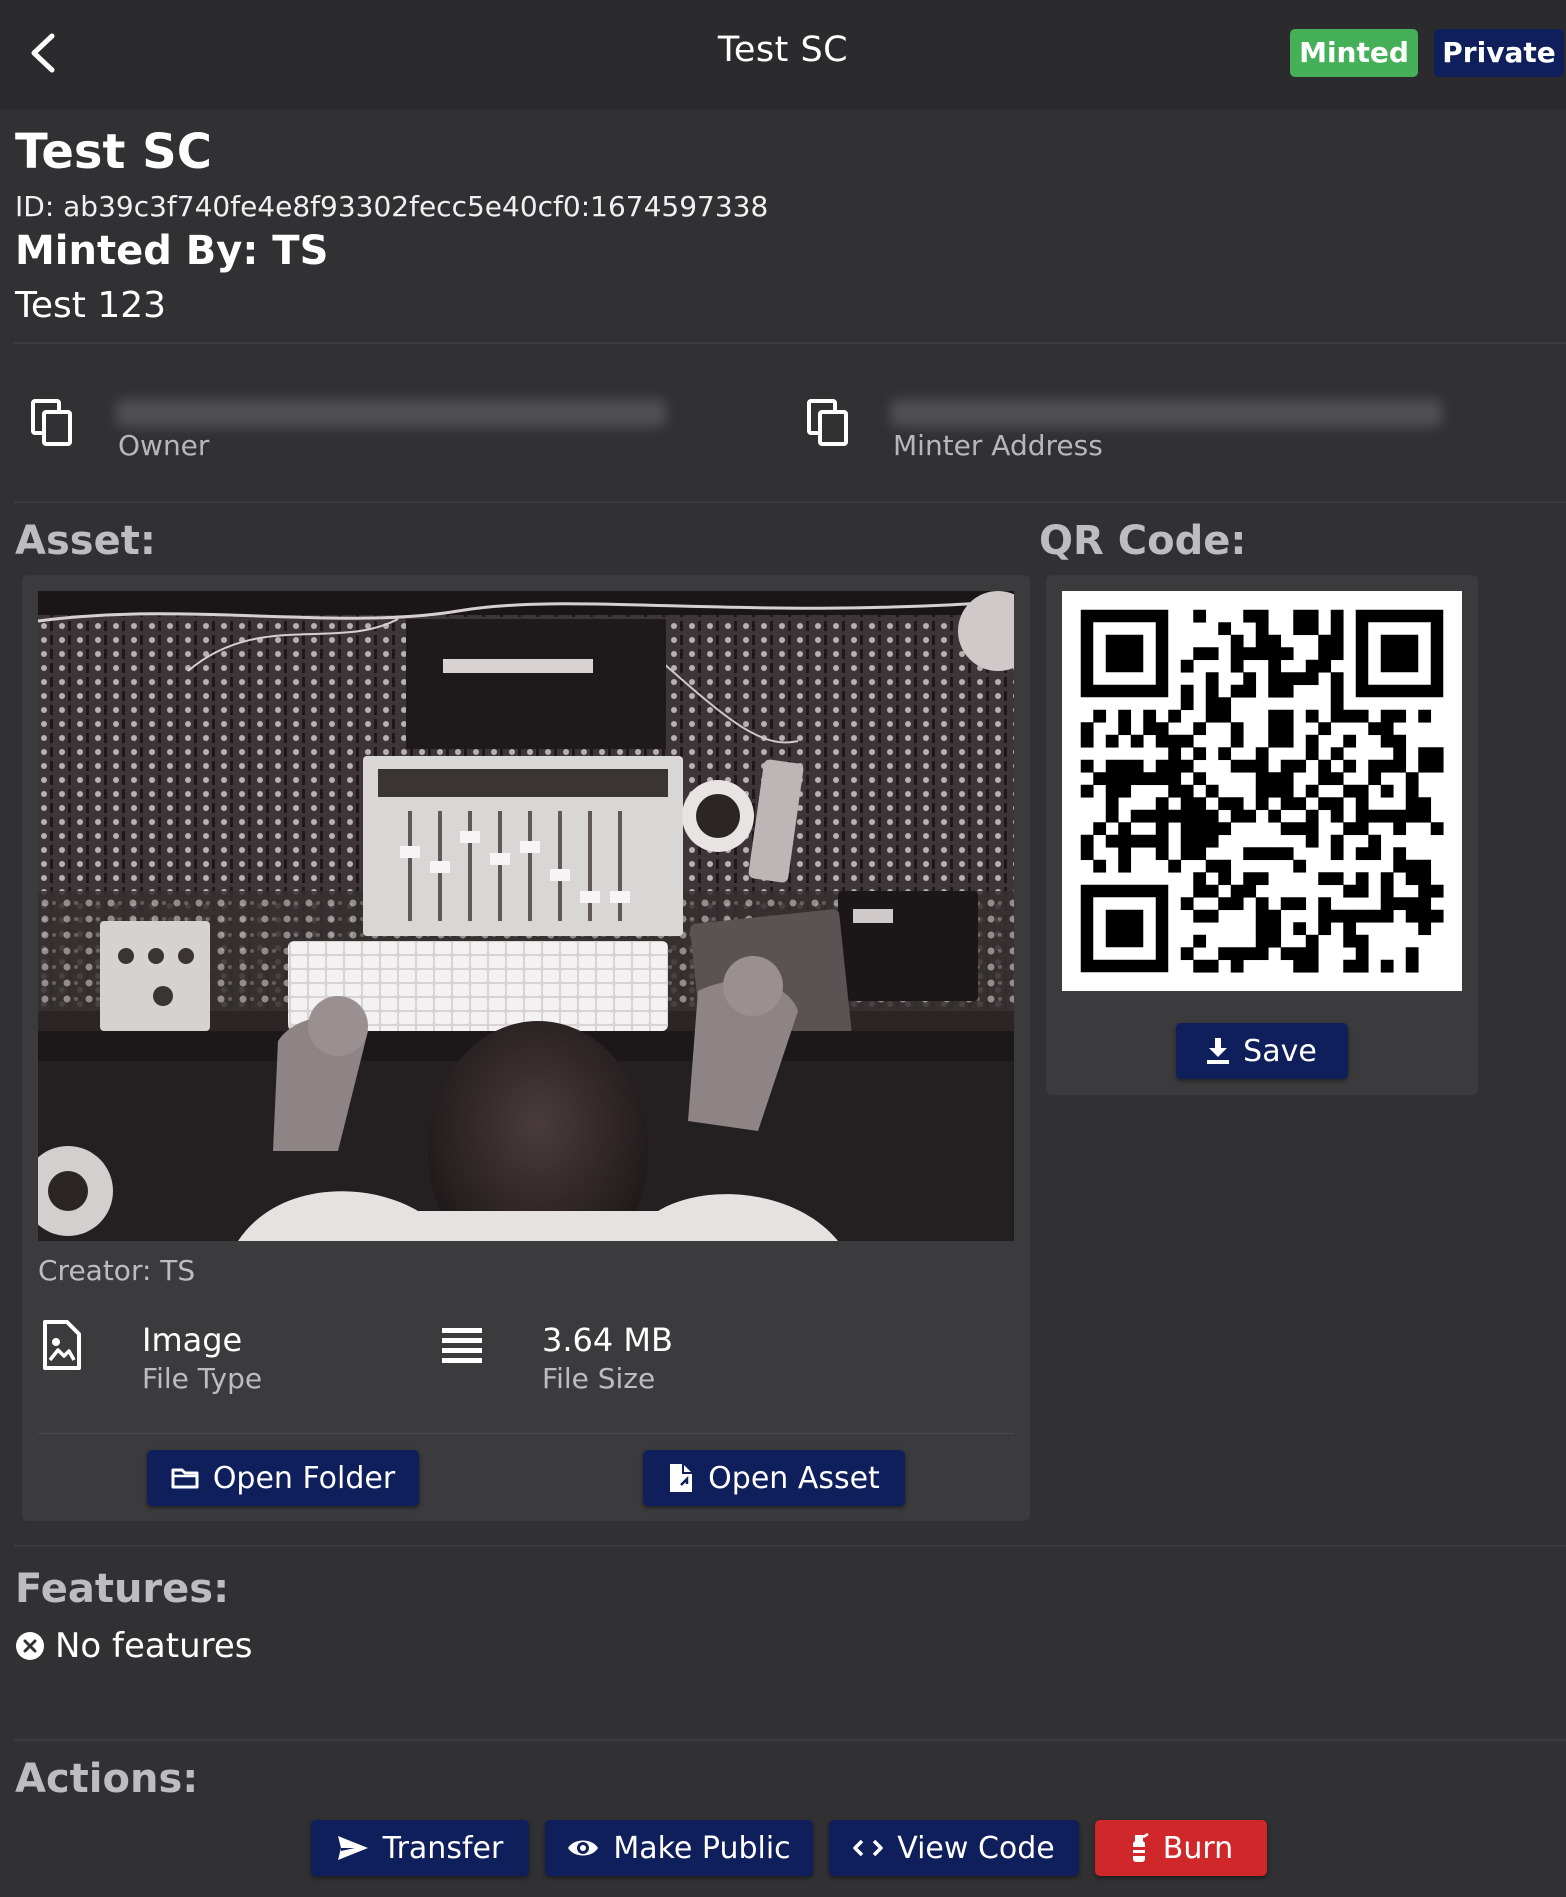  I want to click on open-folder-label: Open Folder, so click(304, 1478).